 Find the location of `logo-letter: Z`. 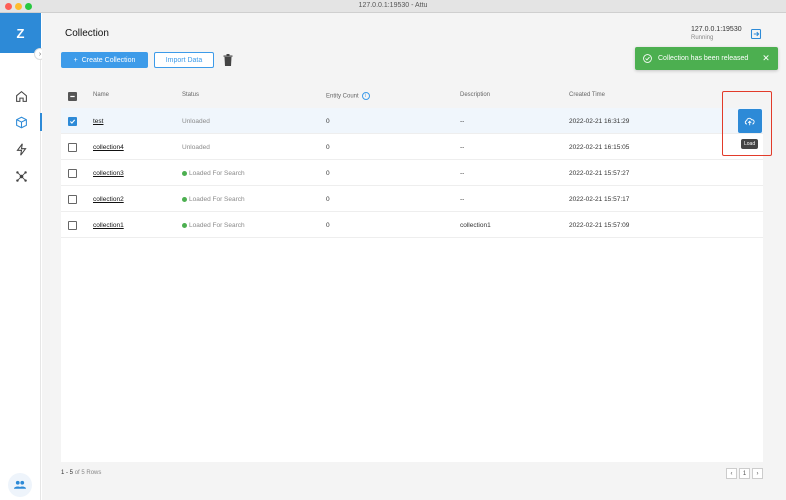

logo-letter: Z is located at coordinates (20, 33).